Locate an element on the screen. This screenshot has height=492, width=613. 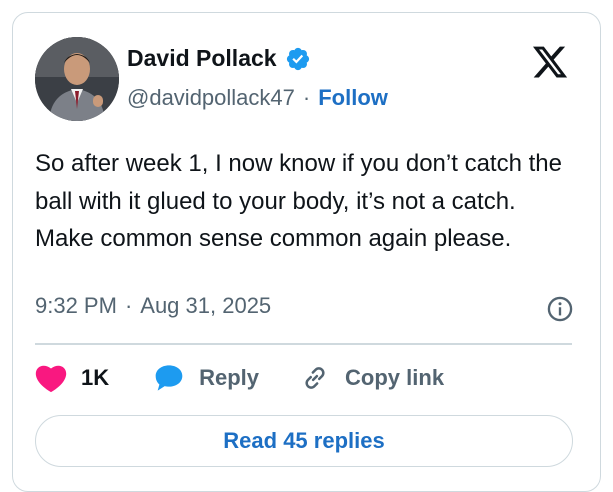
link-icon is located at coordinates (315, 378).